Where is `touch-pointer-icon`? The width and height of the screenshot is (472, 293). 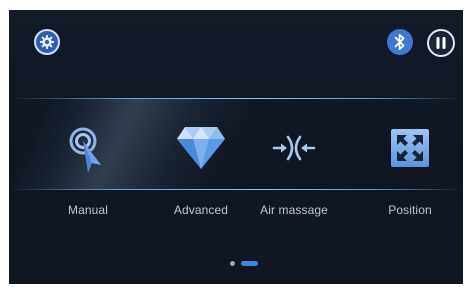 touch-pointer-icon is located at coordinates (88, 148).